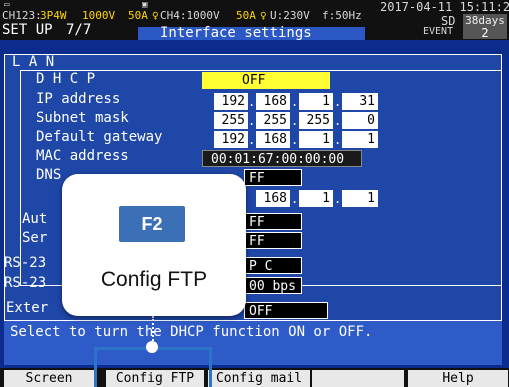 The width and height of the screenshot is (509, 387). I want to click on dns-setting-value: FF, so click(273, 177).